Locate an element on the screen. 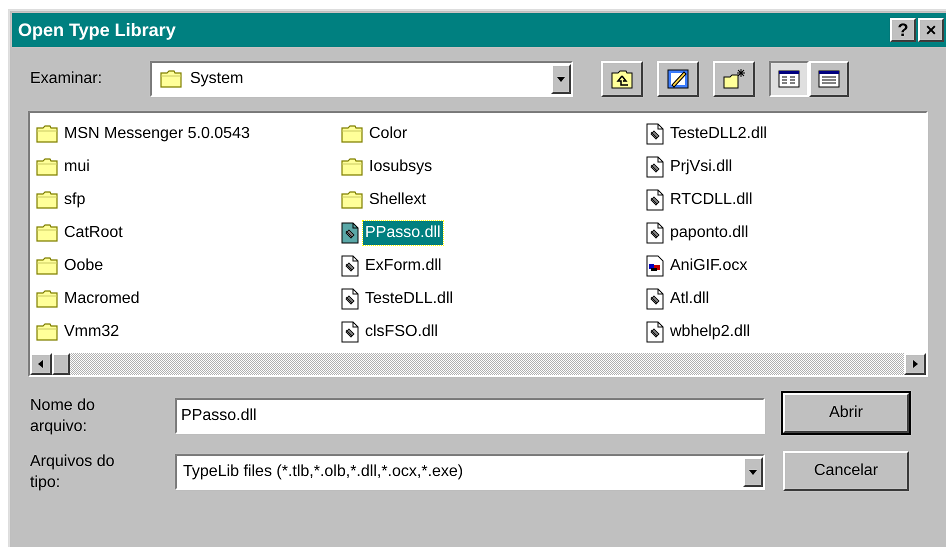 This screenshot has width=946, height=547. activex-file-icon is located at coordinates (655, 265).